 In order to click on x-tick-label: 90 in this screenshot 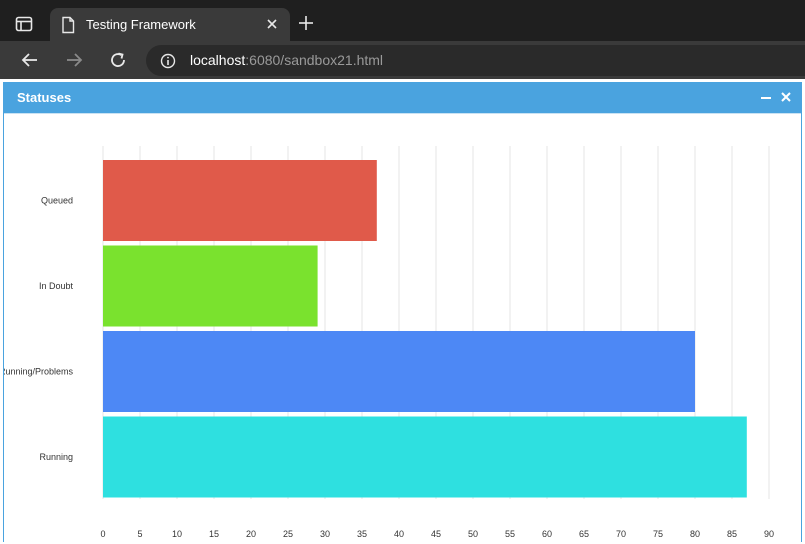, I will do `click(769, 534)`.